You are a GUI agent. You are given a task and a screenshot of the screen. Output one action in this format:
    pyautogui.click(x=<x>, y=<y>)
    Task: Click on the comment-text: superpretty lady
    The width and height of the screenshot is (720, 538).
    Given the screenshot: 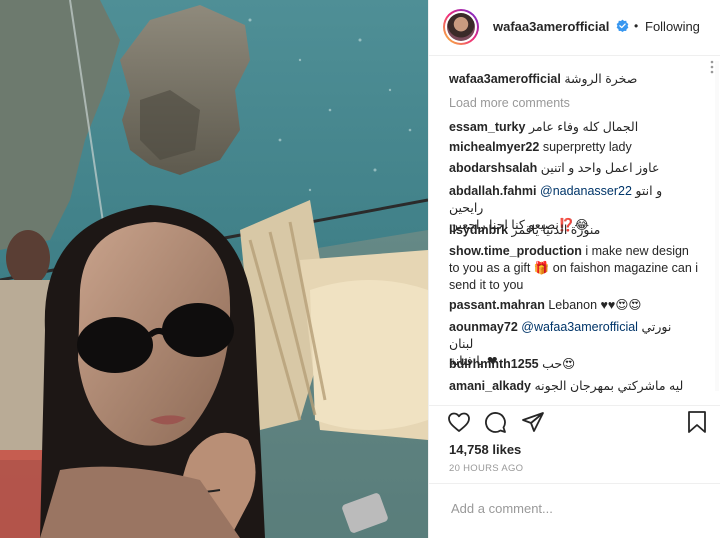 What is the action you would take?
    pyautogui.click(x=587, y=147)
    